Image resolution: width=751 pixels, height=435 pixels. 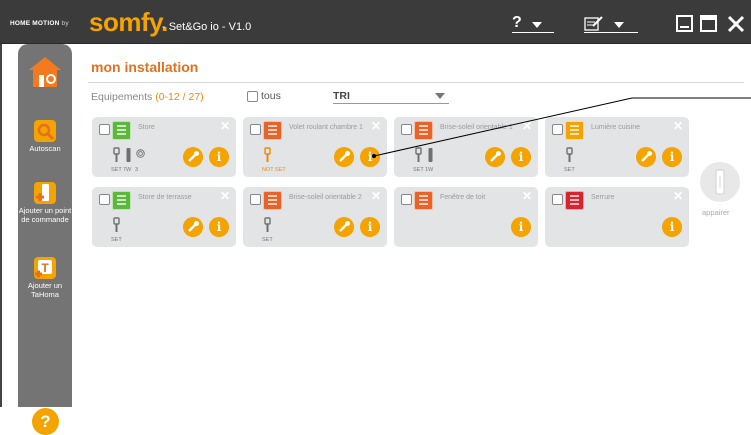 What do you see at coordinates (617, 147) in the screenshot?
I see `equipment-card: Lumière cuisine ✕ SET i` at bounding box center [617, 147].